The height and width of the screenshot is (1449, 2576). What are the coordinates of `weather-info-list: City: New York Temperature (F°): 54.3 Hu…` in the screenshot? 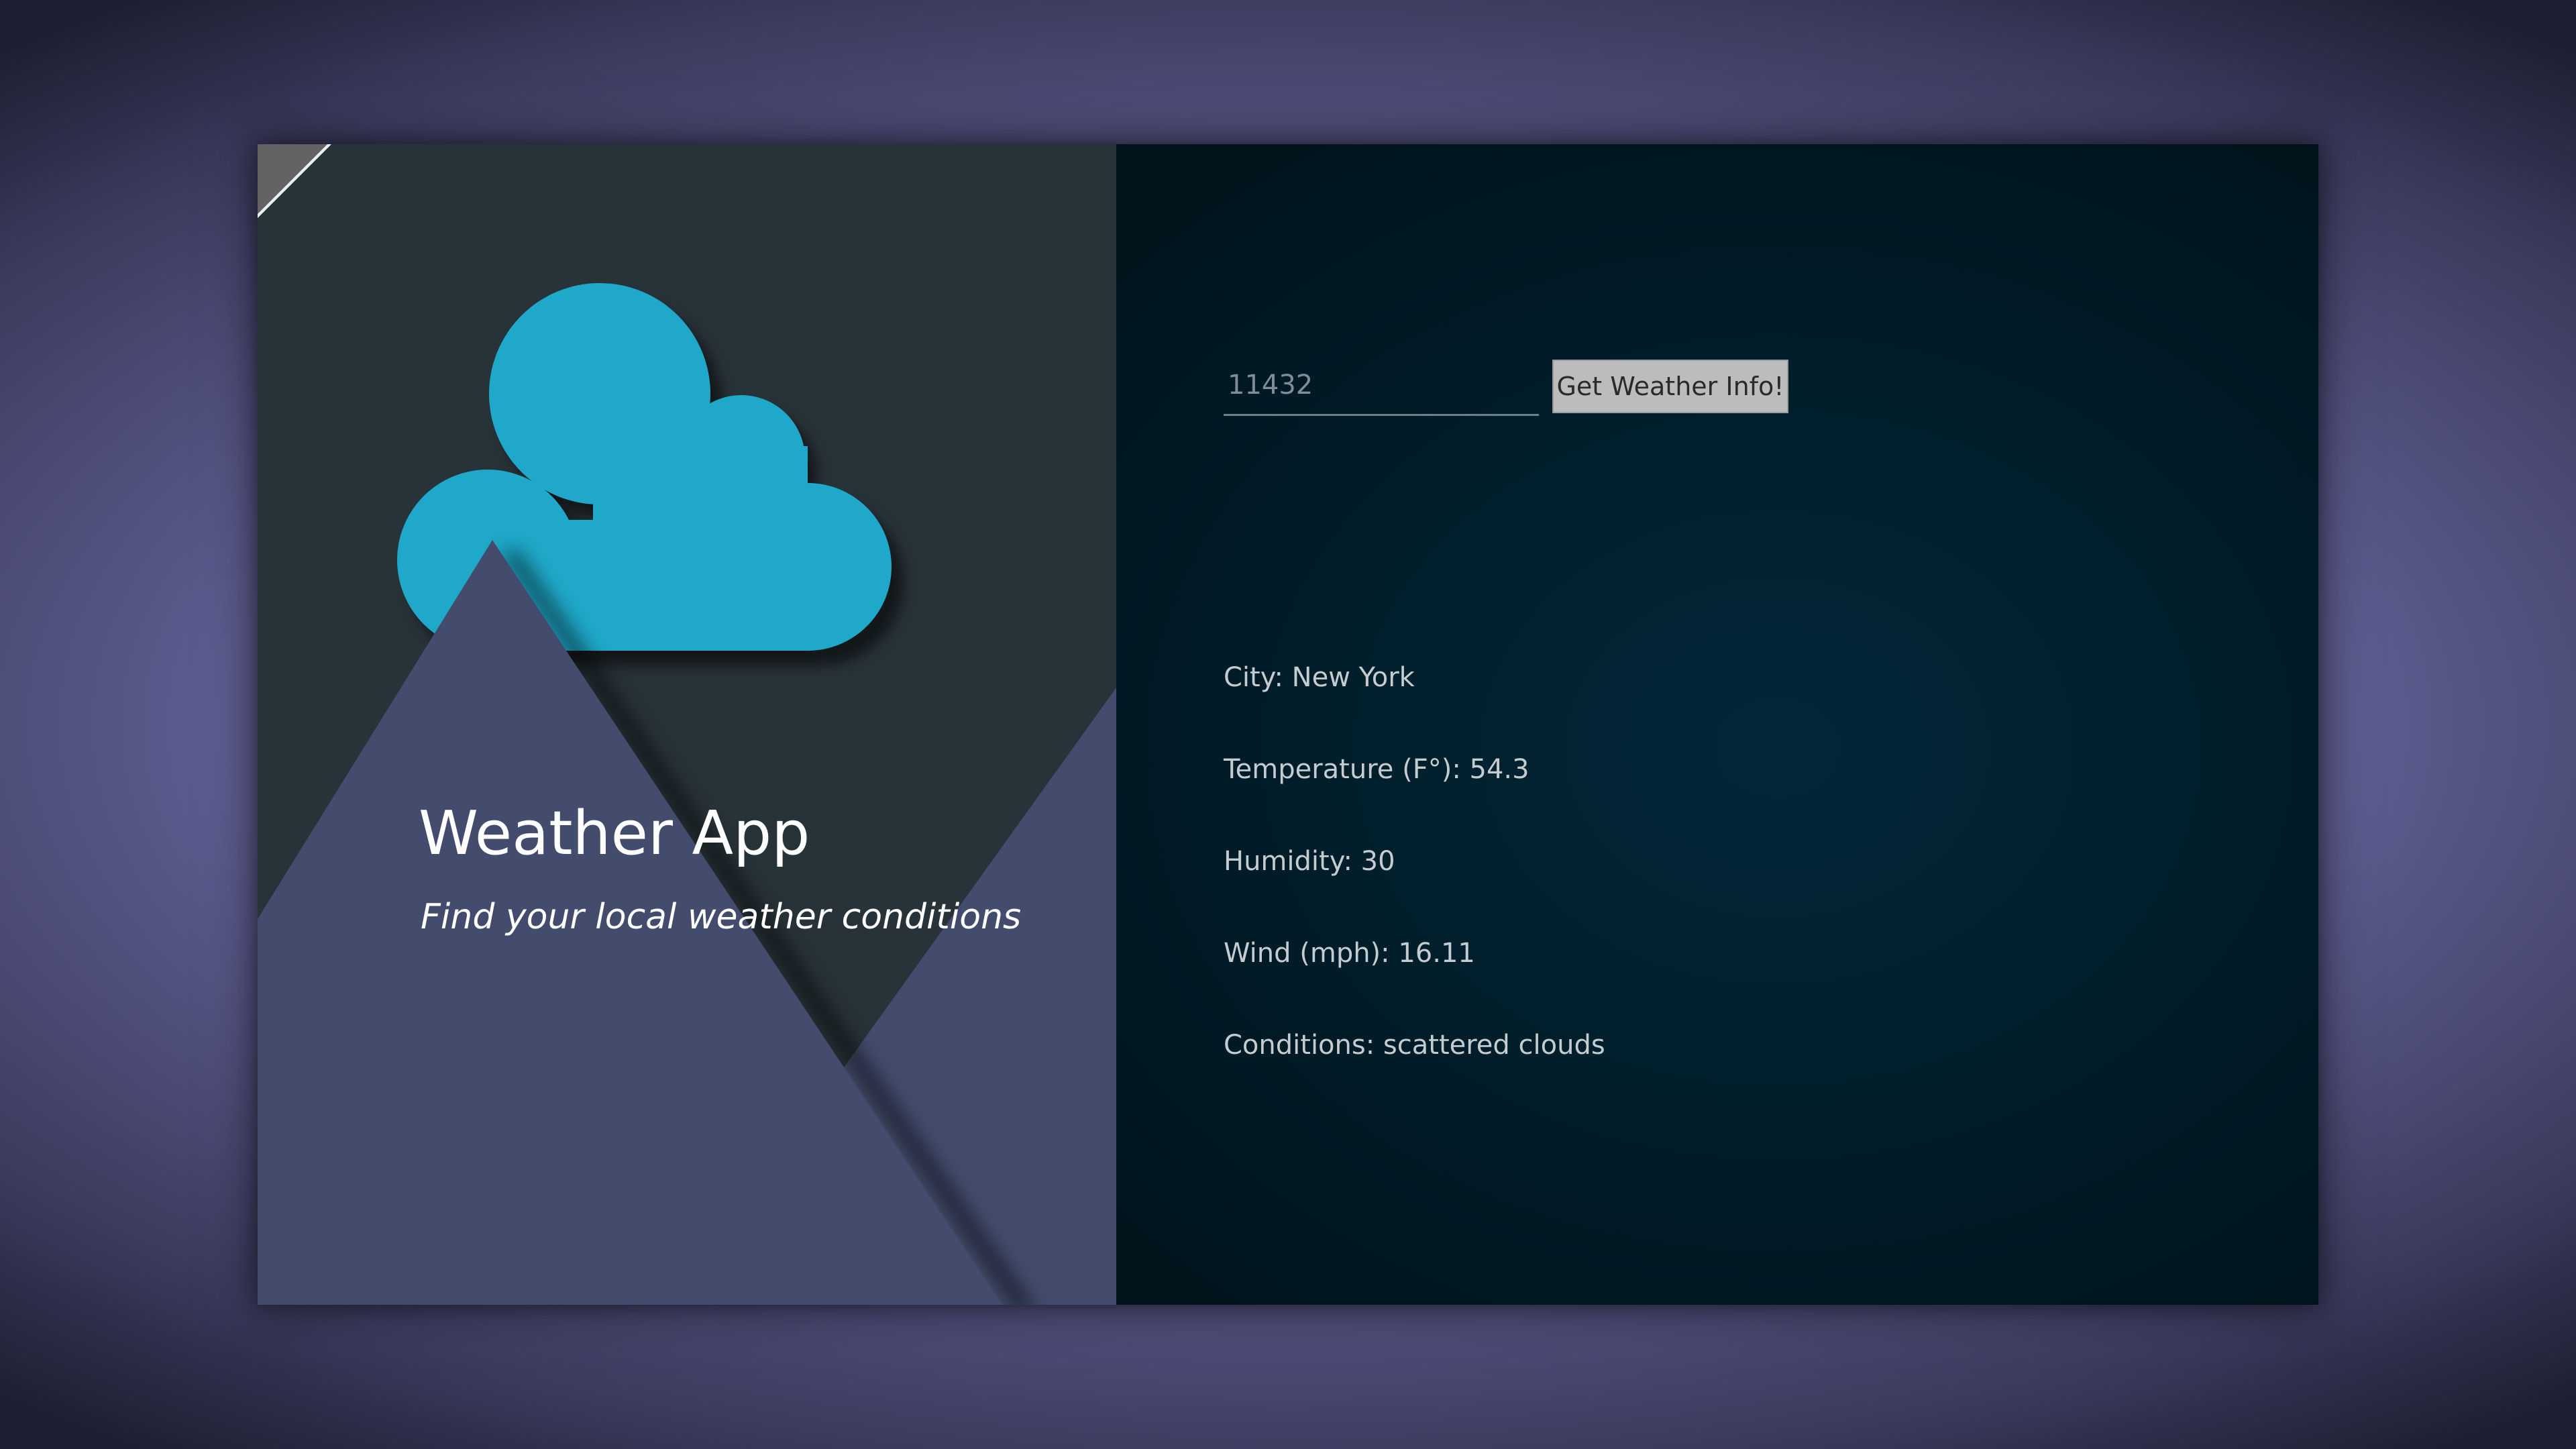 It's located at (1414, 887).